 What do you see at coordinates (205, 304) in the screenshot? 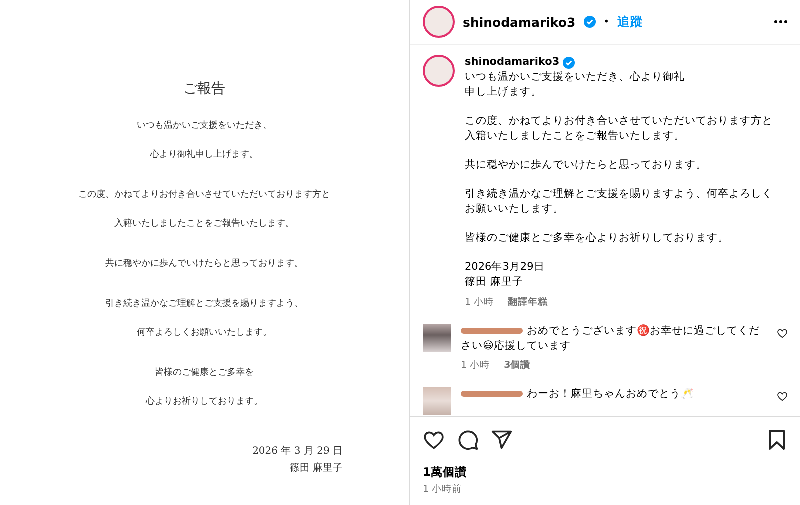
I see `letter-line: 引き続き温かなご理解とご支援を賜りますよう、` at bounding box center [205, 304].